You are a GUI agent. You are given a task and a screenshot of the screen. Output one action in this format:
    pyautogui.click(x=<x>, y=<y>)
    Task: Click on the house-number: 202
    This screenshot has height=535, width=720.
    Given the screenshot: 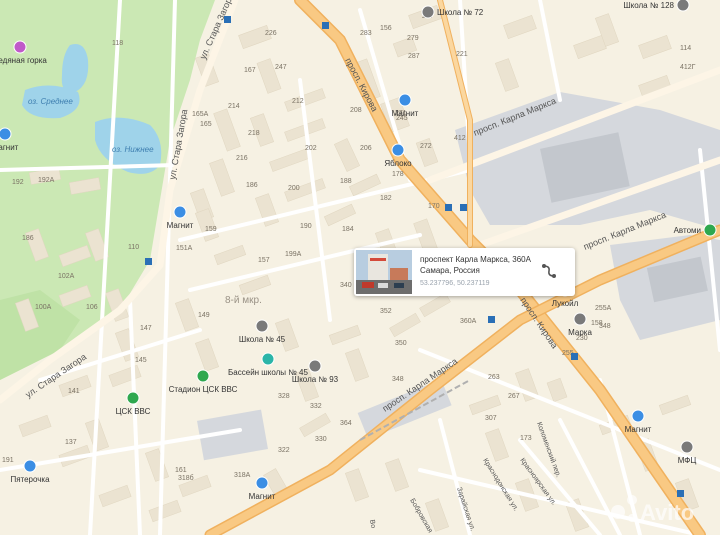 What is the action you would take?
    pyautogui.click(x=311, y=148)
    